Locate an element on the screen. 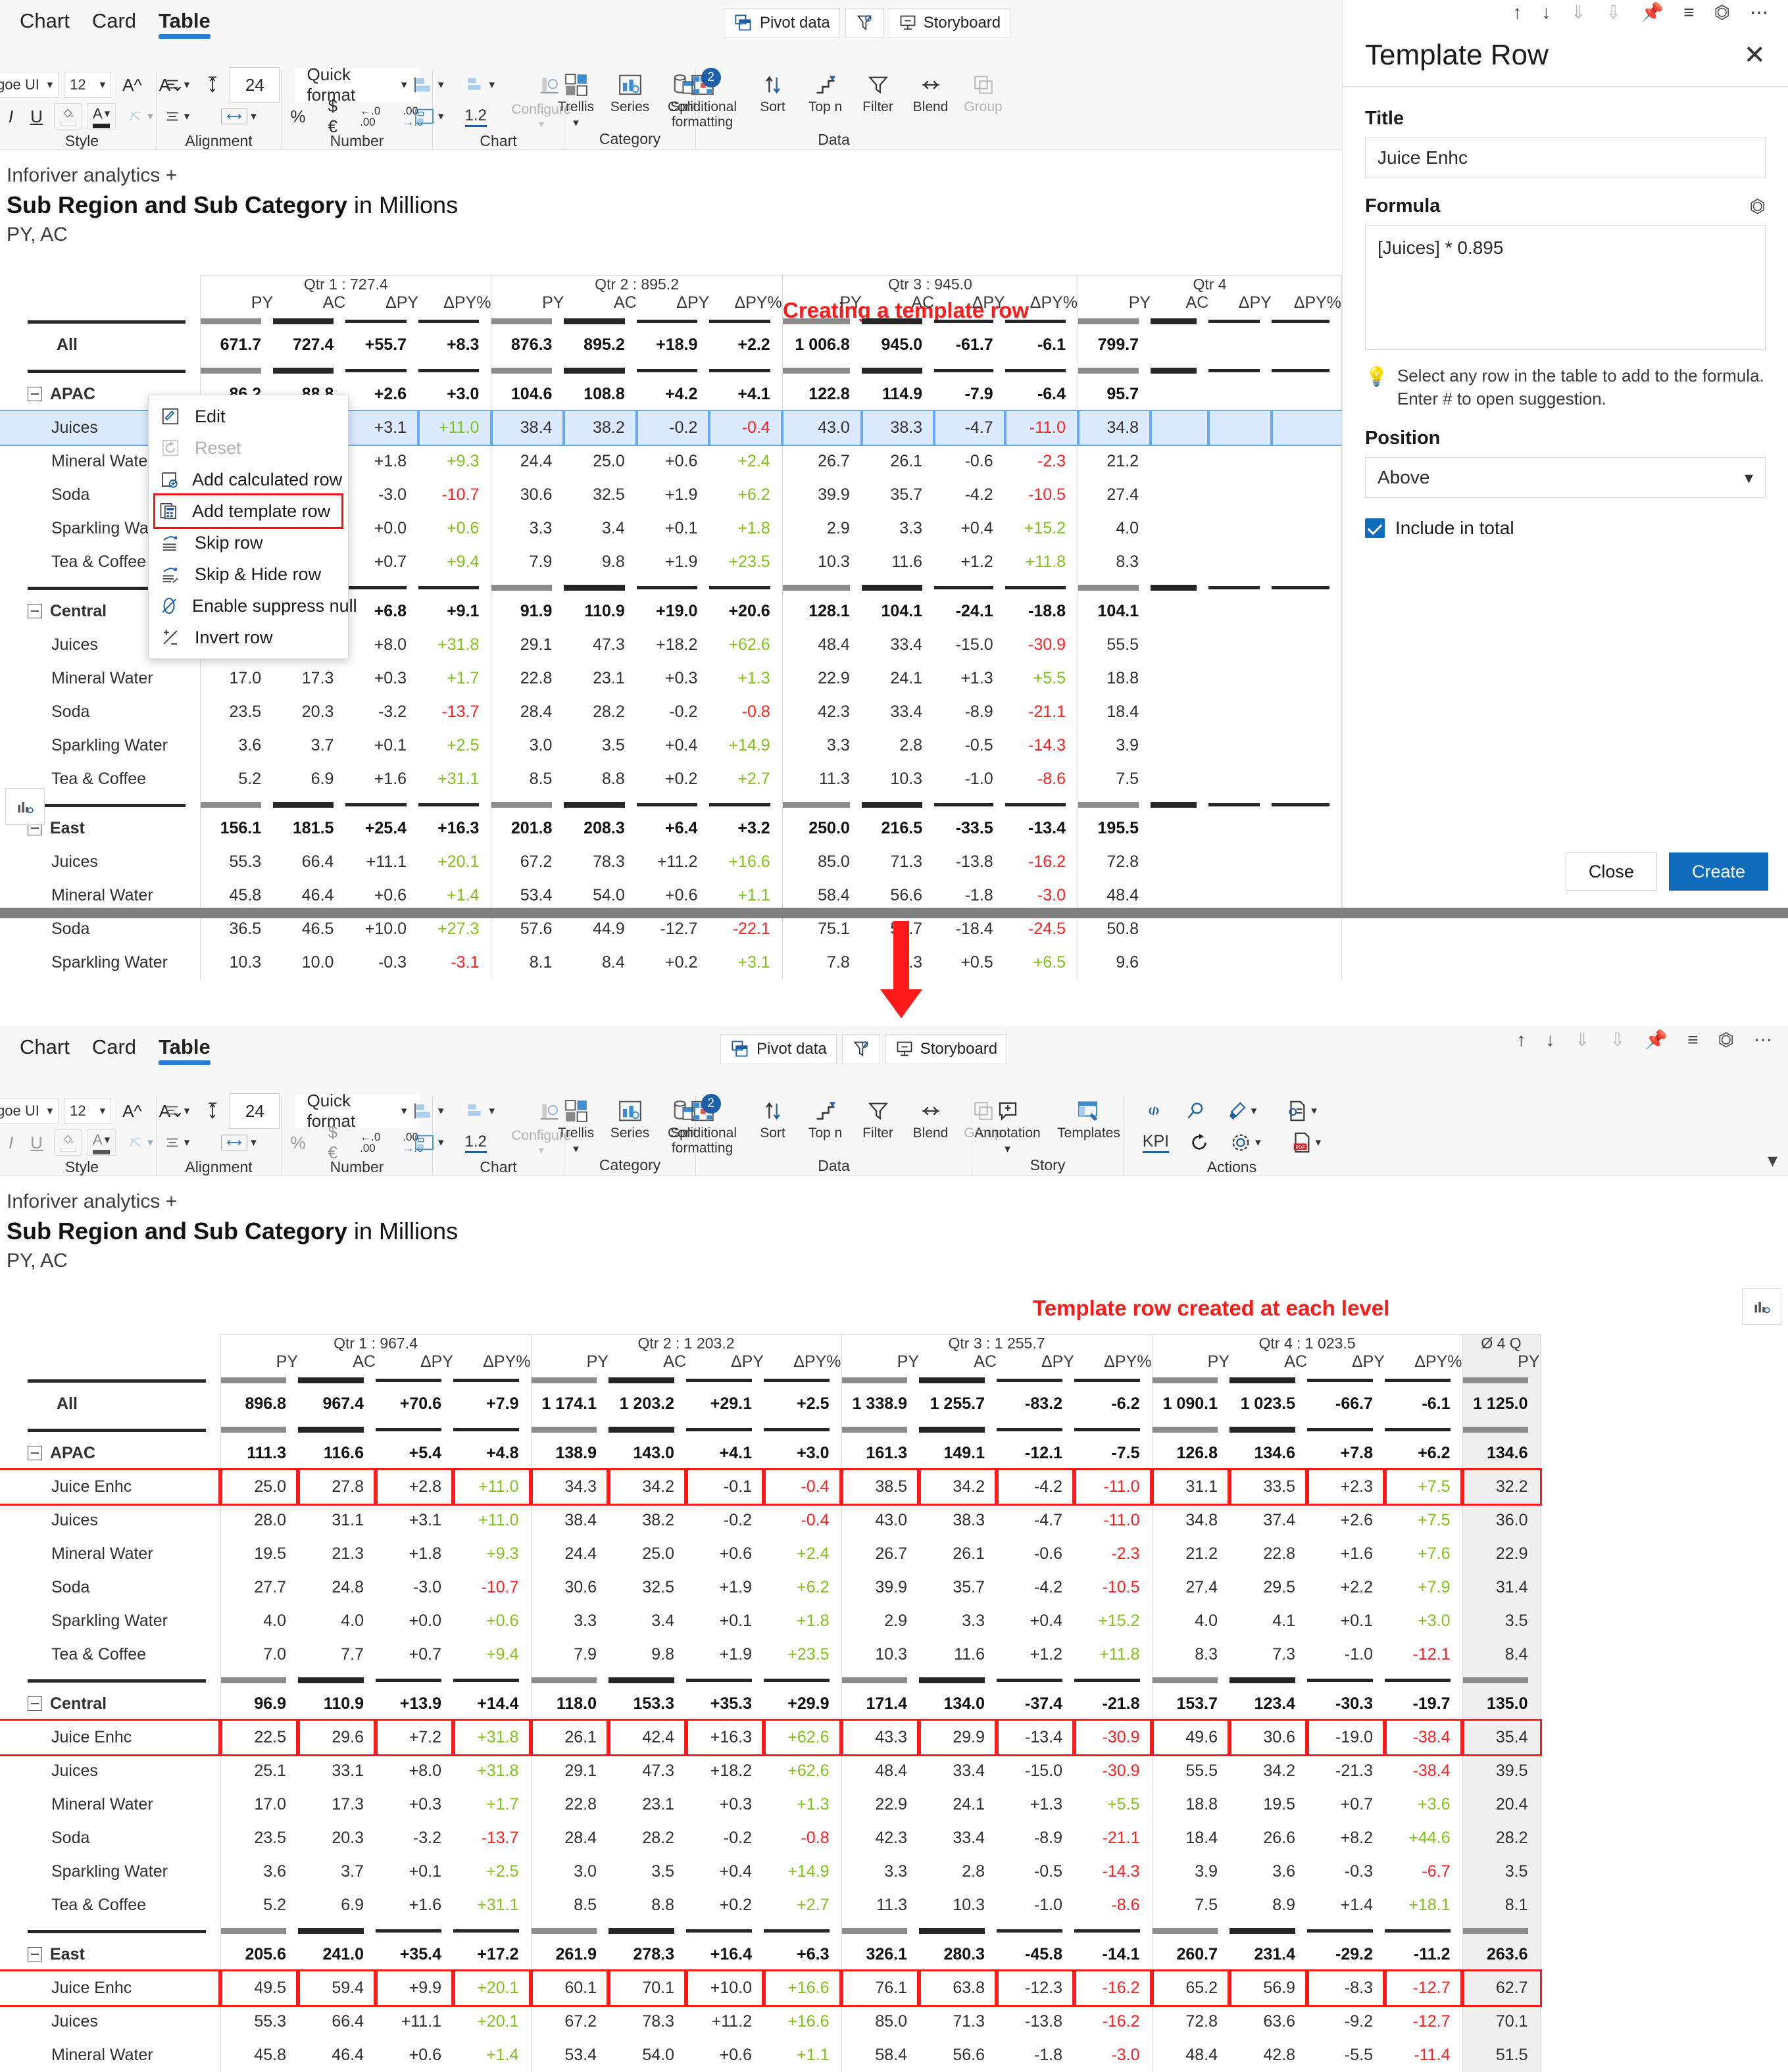  context-menu-item-skip-hide-row: Skip & Hide row is located at coordinates (248, 574).